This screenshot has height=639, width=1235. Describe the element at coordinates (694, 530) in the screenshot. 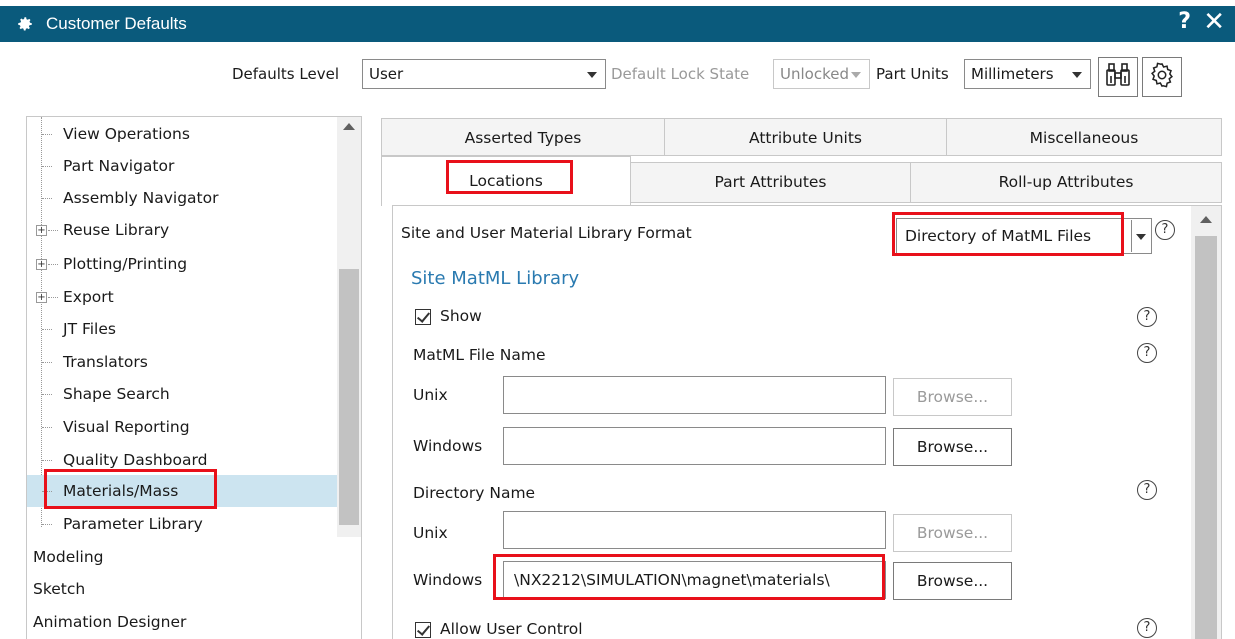

I see `dir-unix-input` at that location.